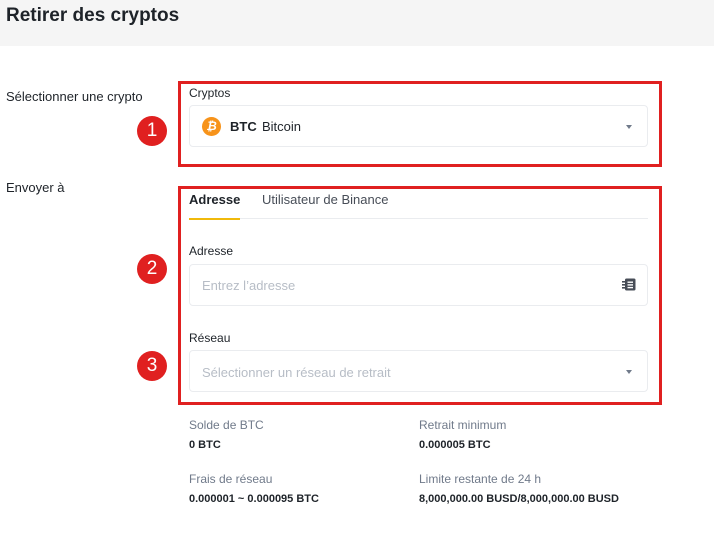 The image size is (714, 539). Describe the element at coordinates (357, 23) in the screenshot. I see `page-header: Retirer des cryptos` at that location.